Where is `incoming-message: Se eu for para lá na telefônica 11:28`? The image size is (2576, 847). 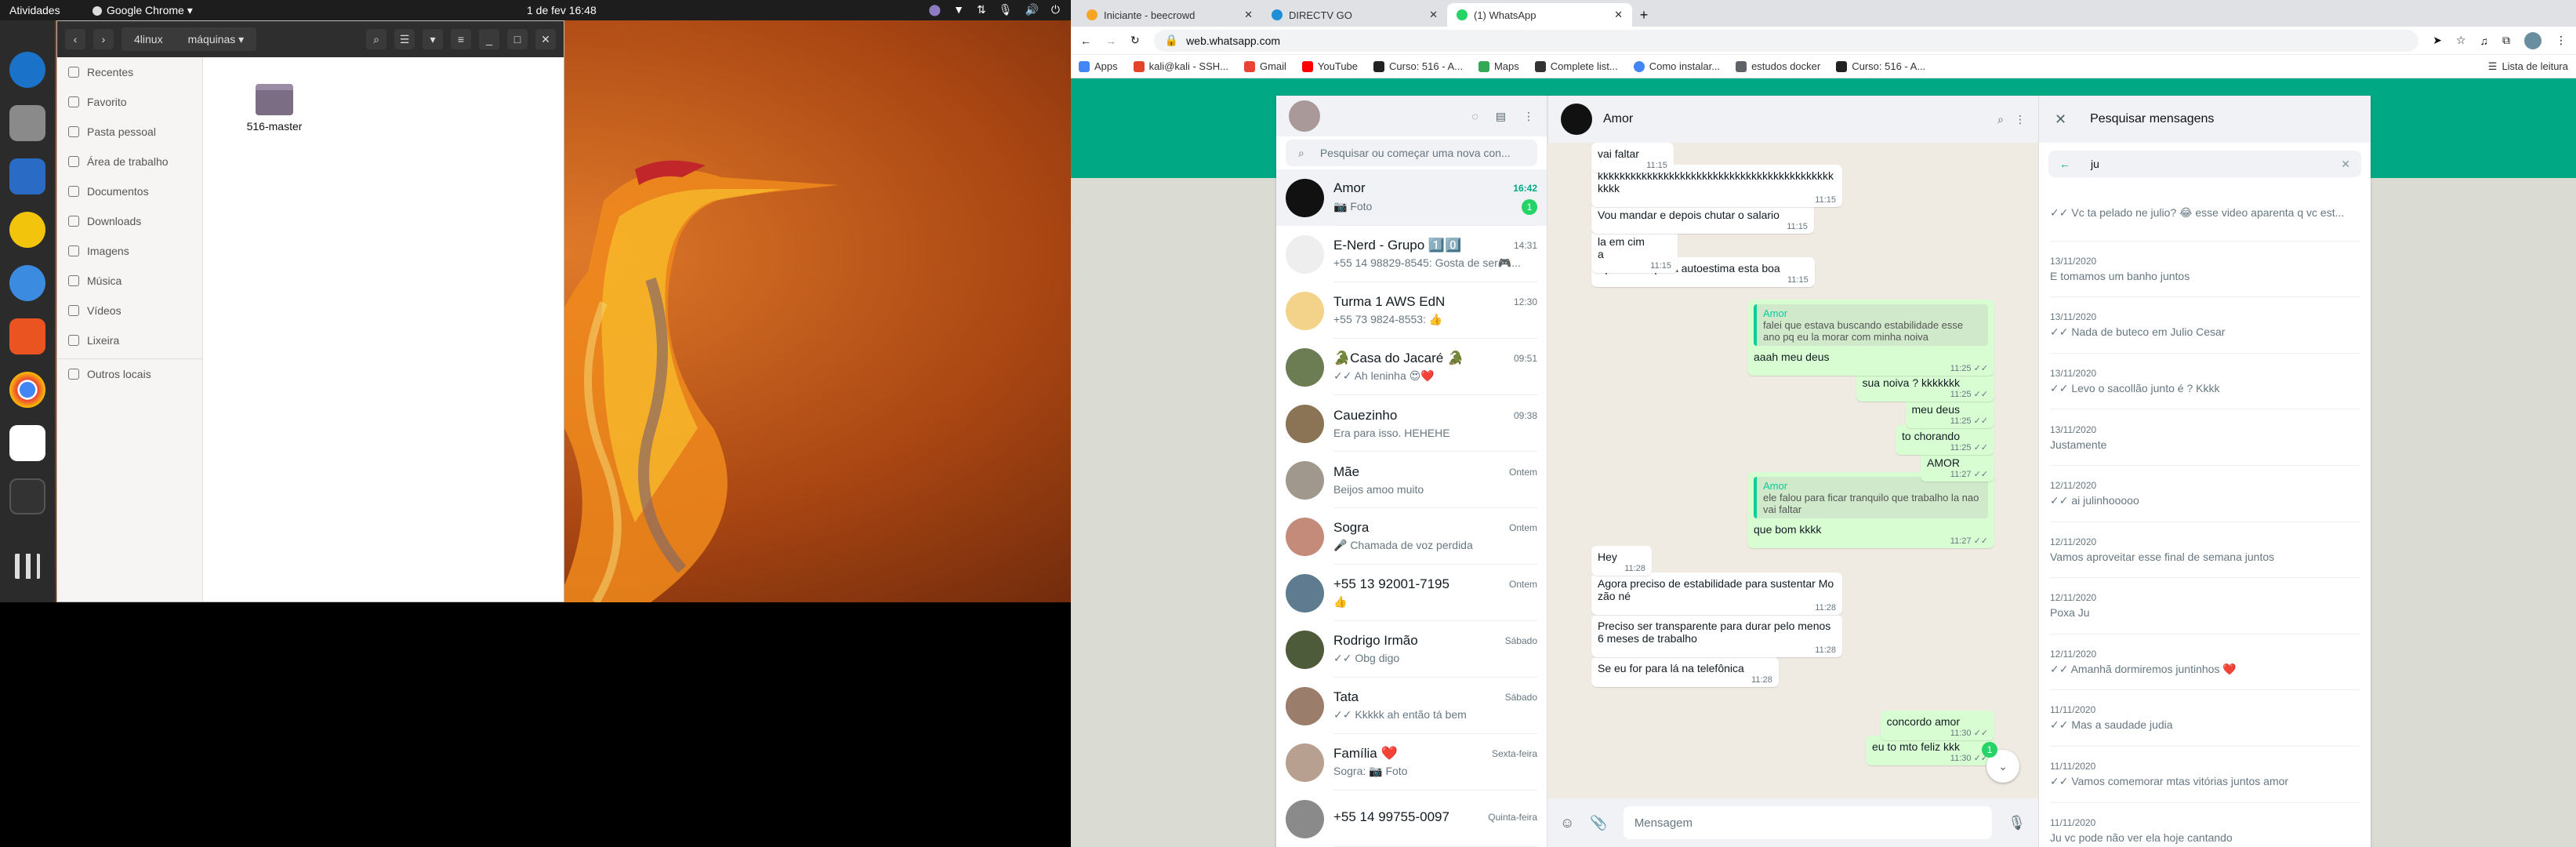 incoming-message: Se eu for para lá na telefônica 11:28 is located at coordinates (1685, 672).